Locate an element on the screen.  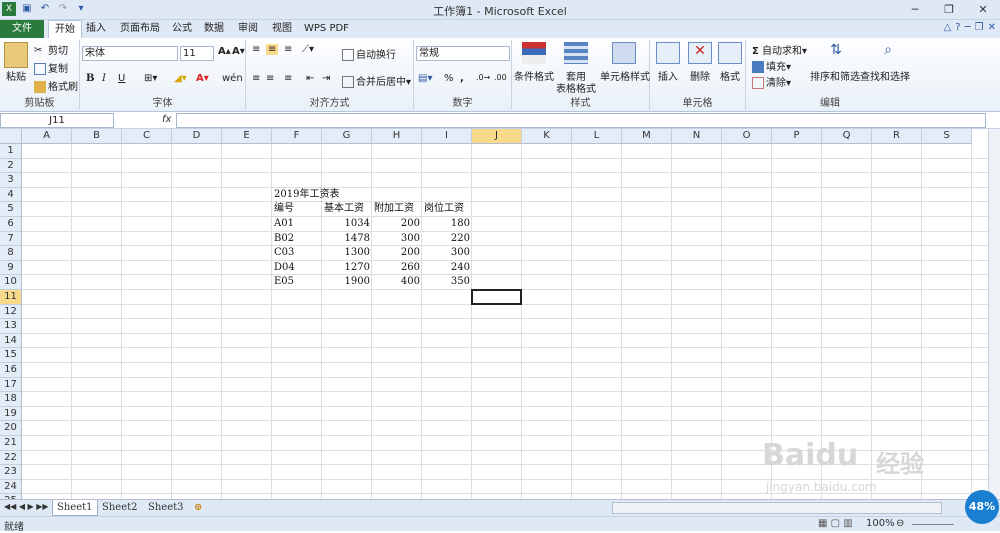
row-header: 15 is located at coordinates (11, 355).